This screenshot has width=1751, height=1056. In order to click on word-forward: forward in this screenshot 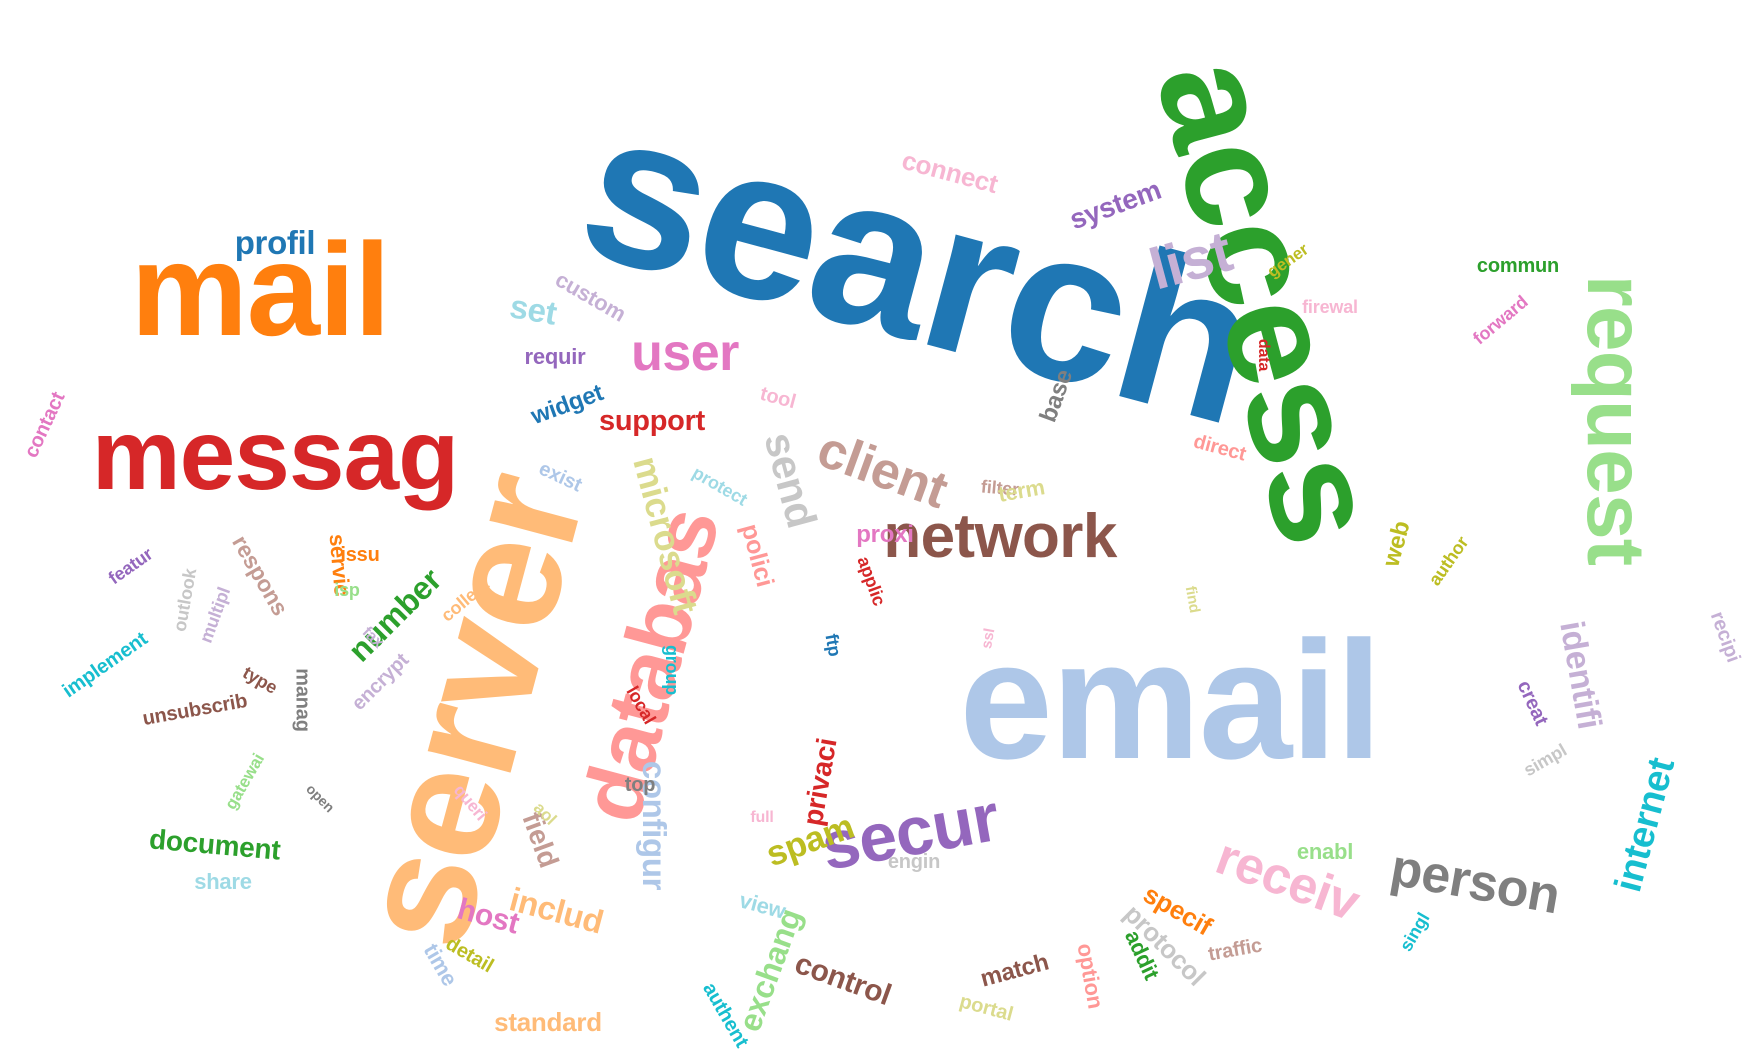, I will do `click(1500, 320)`.